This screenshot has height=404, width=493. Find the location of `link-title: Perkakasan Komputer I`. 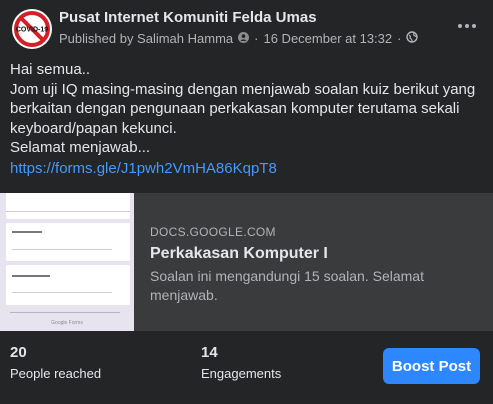

link-title: Perkakasan Komputer I is located at coordinates (315, 254).